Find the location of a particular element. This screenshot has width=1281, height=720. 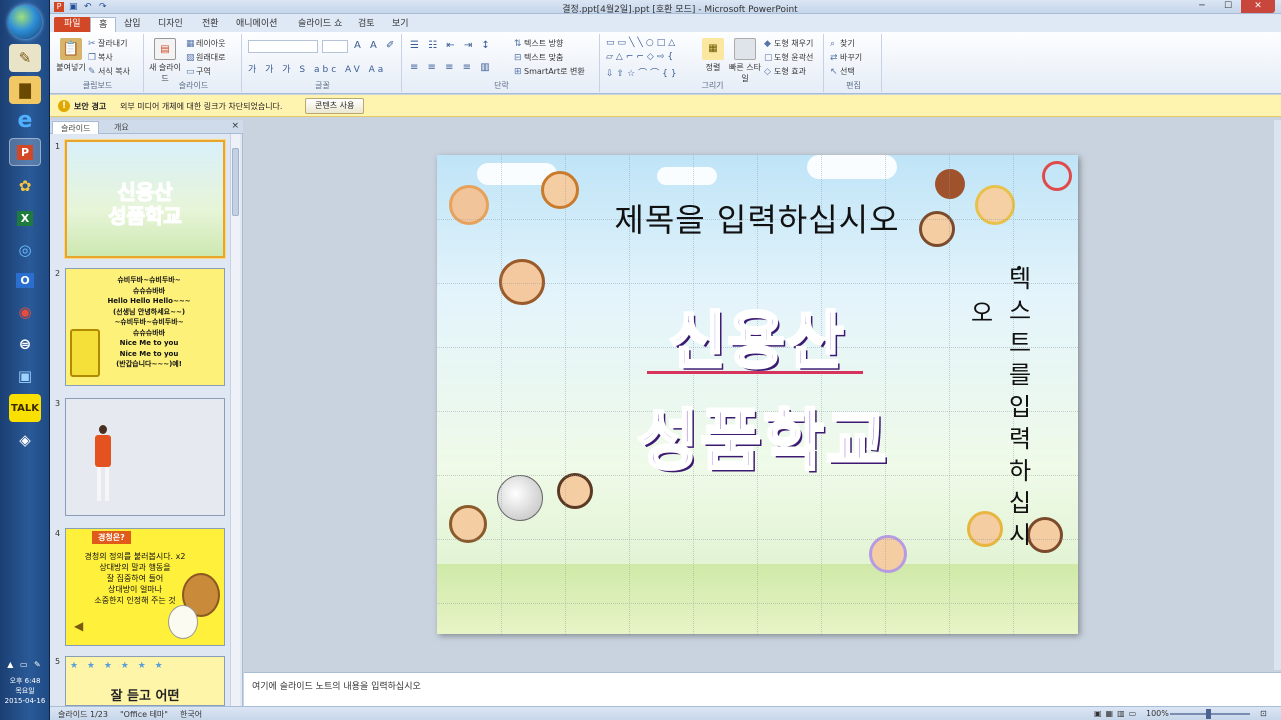

find-button: ⌕ 찾기 is located at coordinates (842, 44).